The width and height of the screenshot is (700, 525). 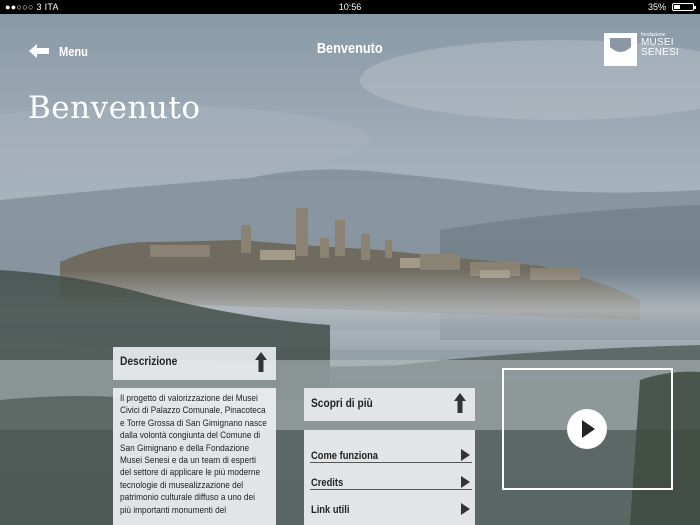 I want to click on link-link-utili: Link utili, so click(x=391, y=503).